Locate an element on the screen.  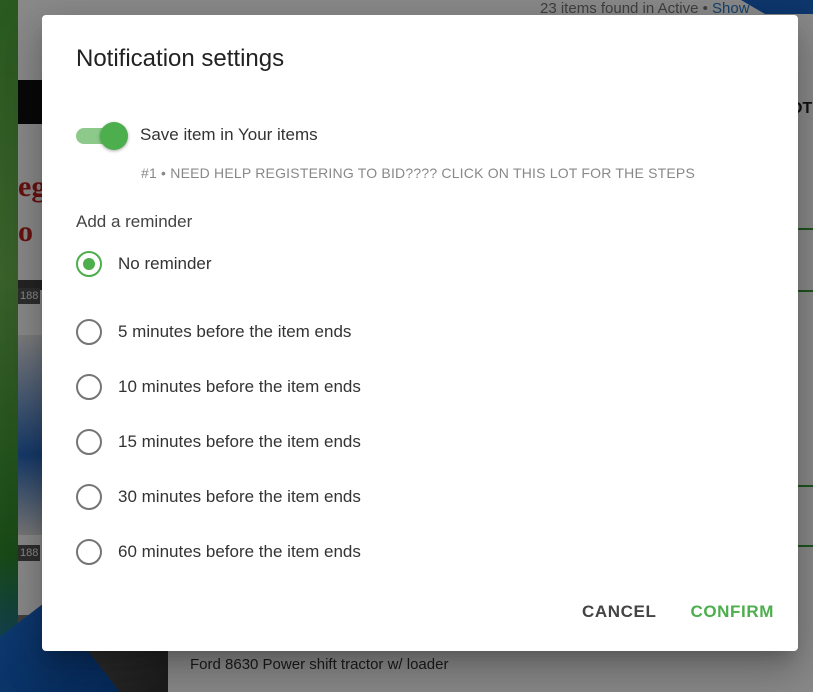
save-item-toggle-row: Save item in Your items is located at coordinates (197, 135).